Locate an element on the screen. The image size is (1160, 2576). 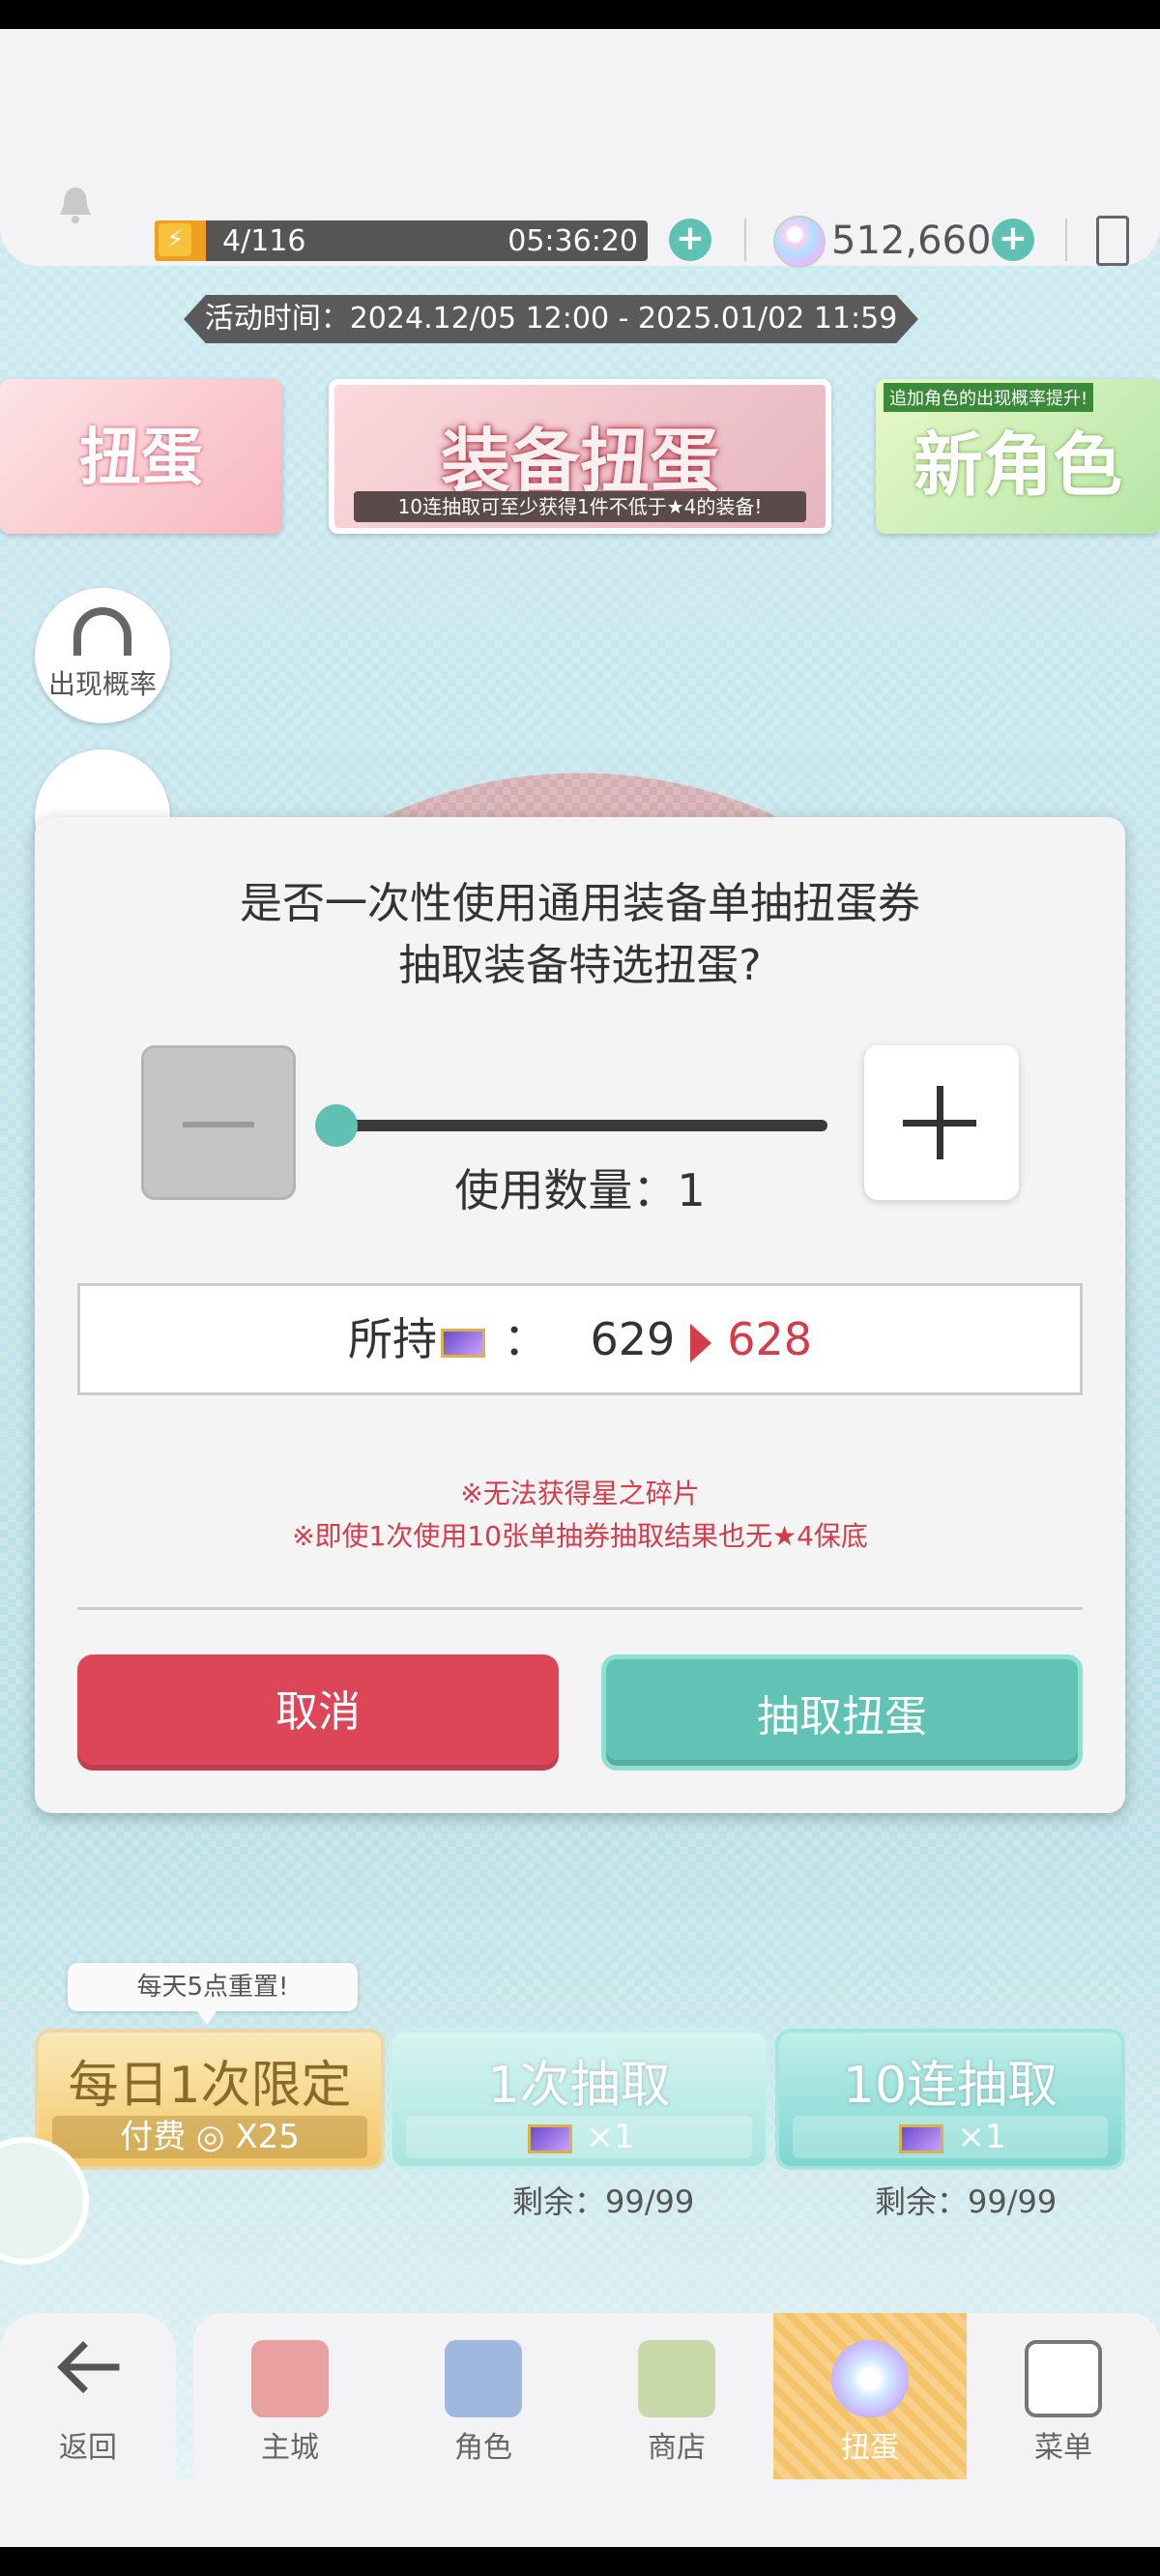
tab-menu: 菜单 is located at coordinates (1063, 2396).